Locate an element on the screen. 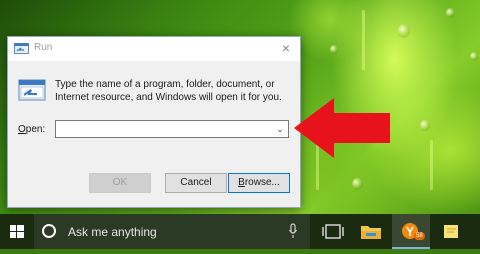 The height and width of the screenshot is (254, 480). chevron-down-icon: ⌄ is located at coordinates (280, 129).